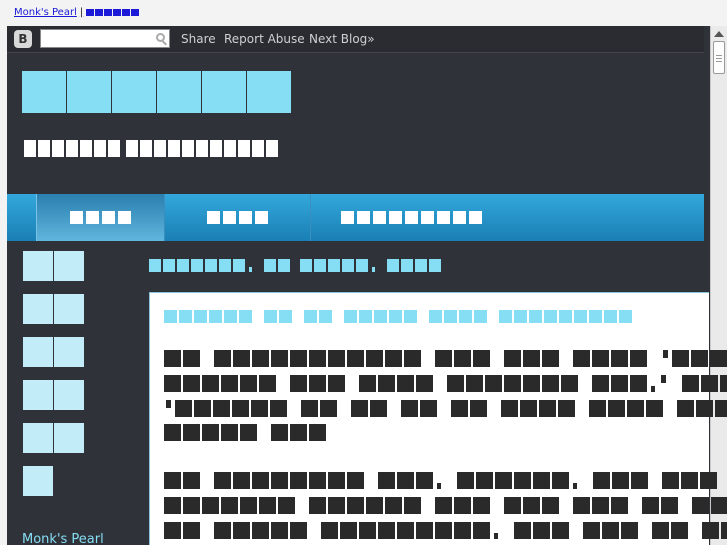 This screenshot has height=545, width=727. I want to click on blog-title, so click(156, 92).